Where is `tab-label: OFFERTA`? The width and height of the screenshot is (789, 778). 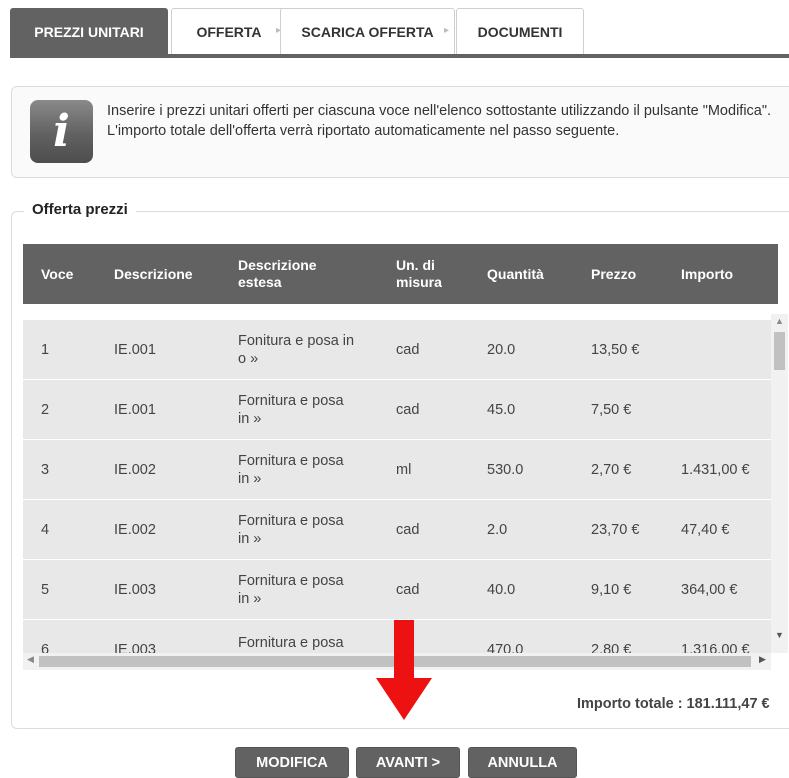 tab-label: OFFERTA is located at coordinates (229, 31).